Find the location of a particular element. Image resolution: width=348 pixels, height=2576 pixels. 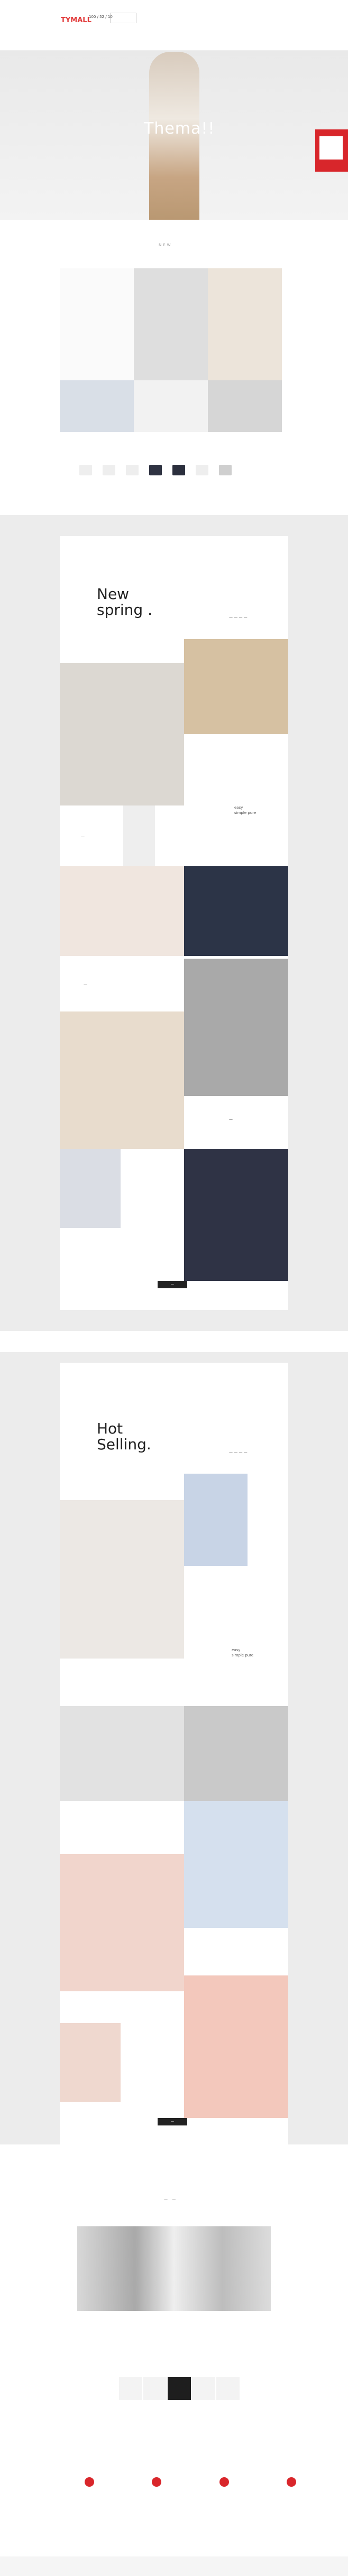

hot-selling-title-1: Hot is located at coordinates (110, 1428).